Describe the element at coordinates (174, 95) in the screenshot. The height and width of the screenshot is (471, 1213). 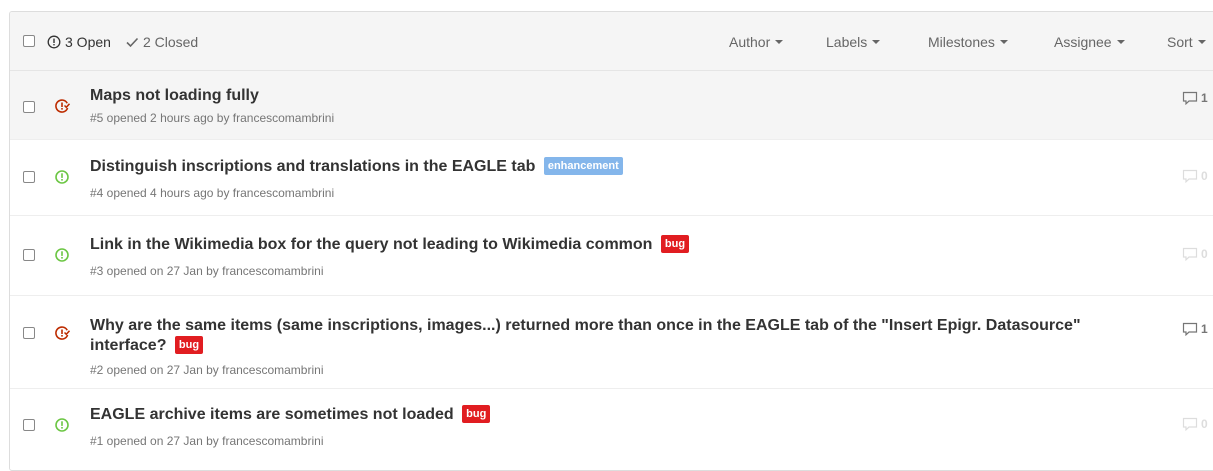
I see `issue-title-link: Maps not loading fully` at that location.